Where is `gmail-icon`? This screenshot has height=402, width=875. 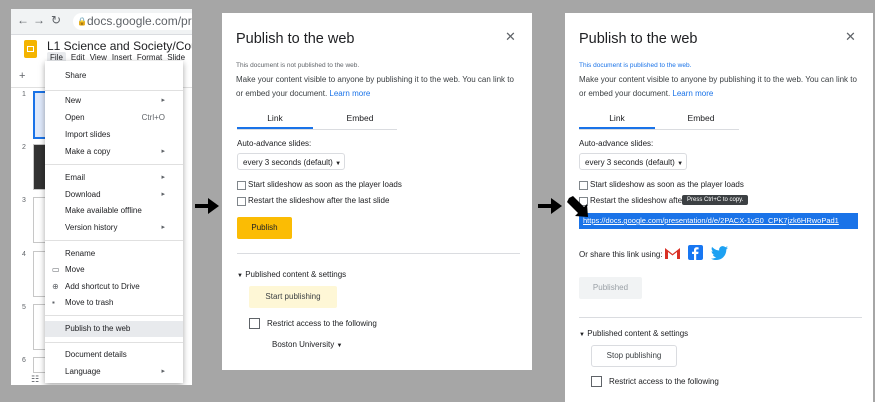
gmail-icon is located at coordinates (672, 253).